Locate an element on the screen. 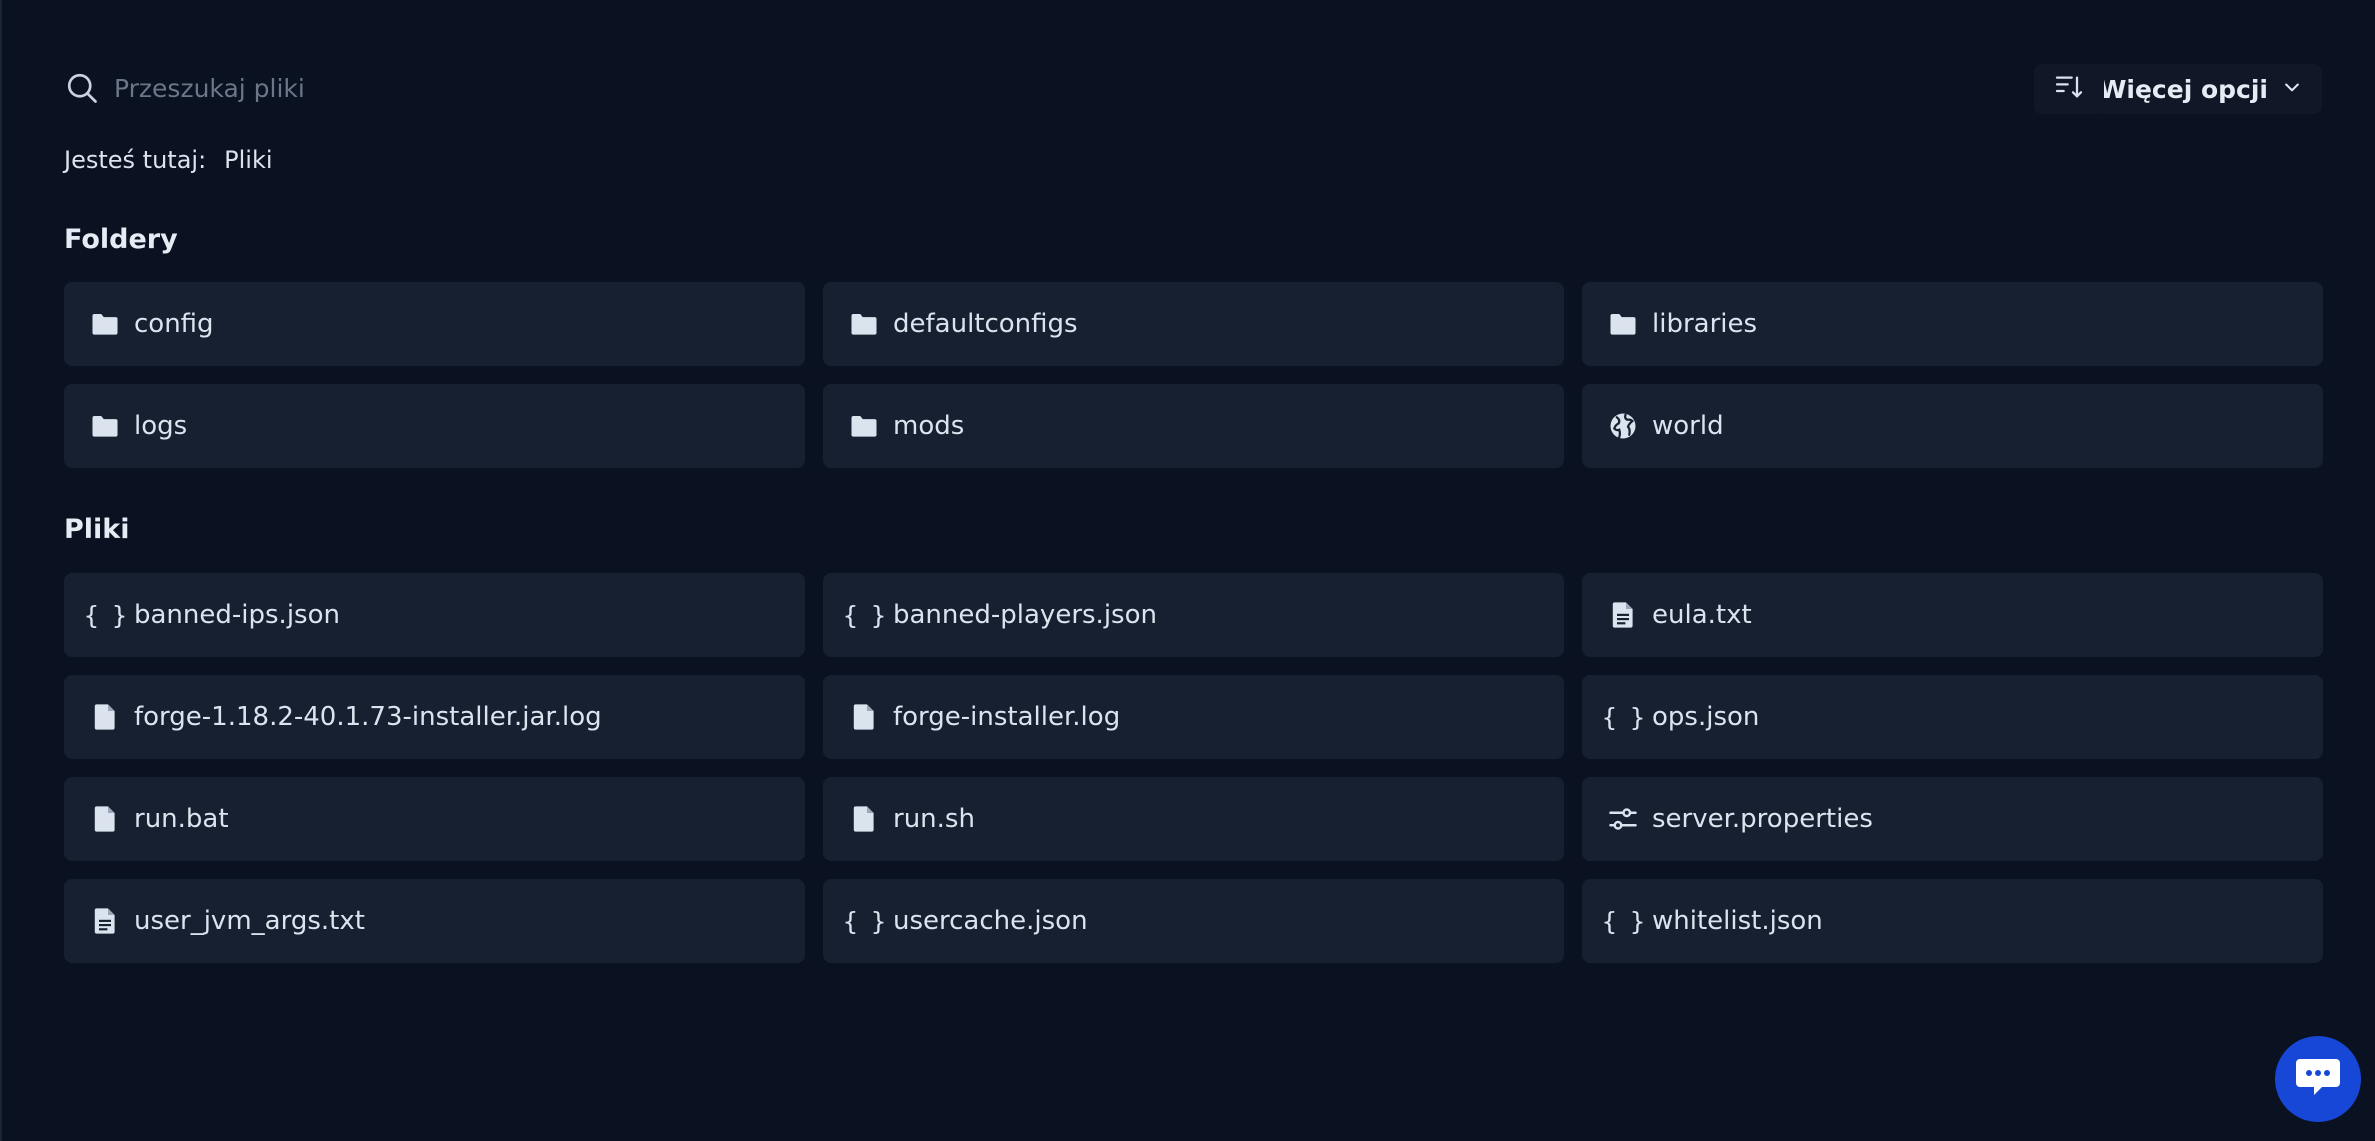  file-item: forge-installer.log is located at coordinates (1193, 717).